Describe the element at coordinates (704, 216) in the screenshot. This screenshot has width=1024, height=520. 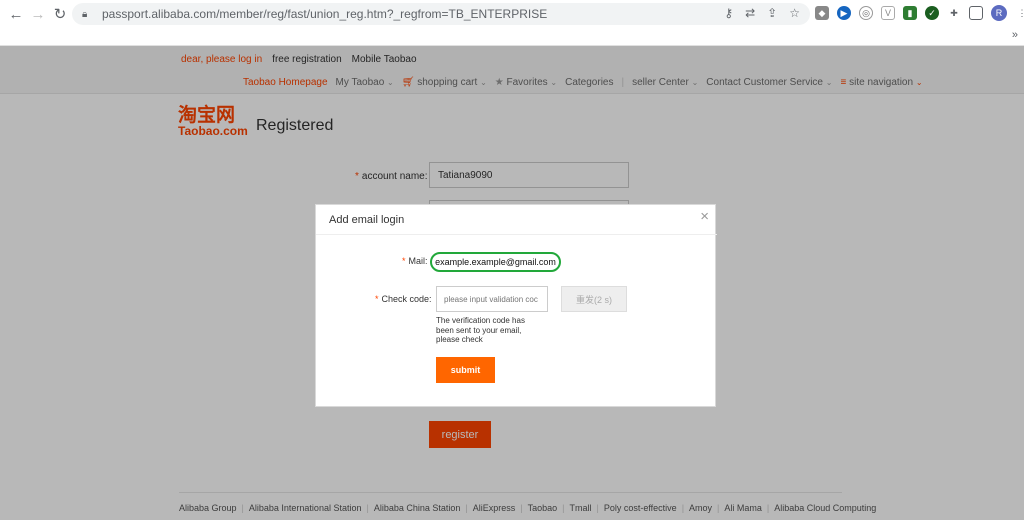
I see `close-icon: ×` at that location.